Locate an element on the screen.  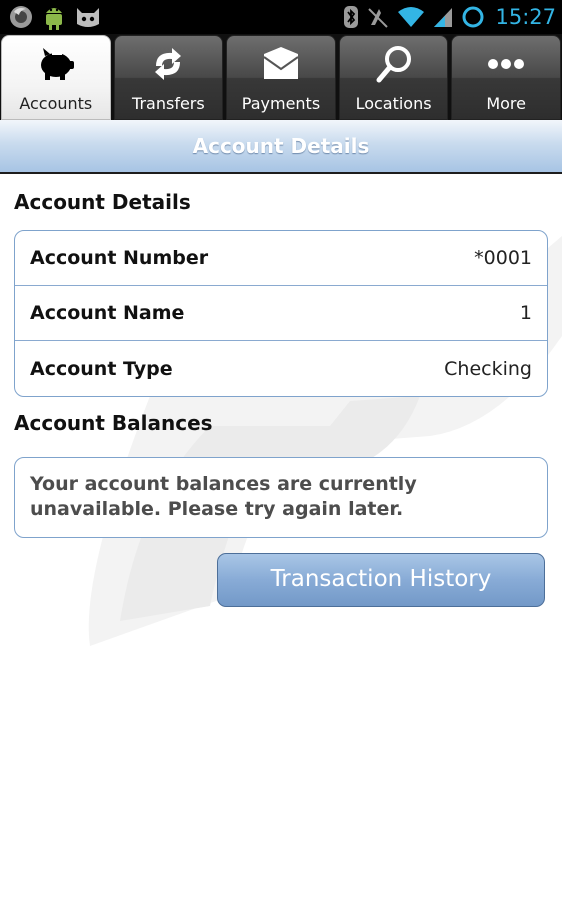
bluetooth-icon is located at coordinates (351, 17).